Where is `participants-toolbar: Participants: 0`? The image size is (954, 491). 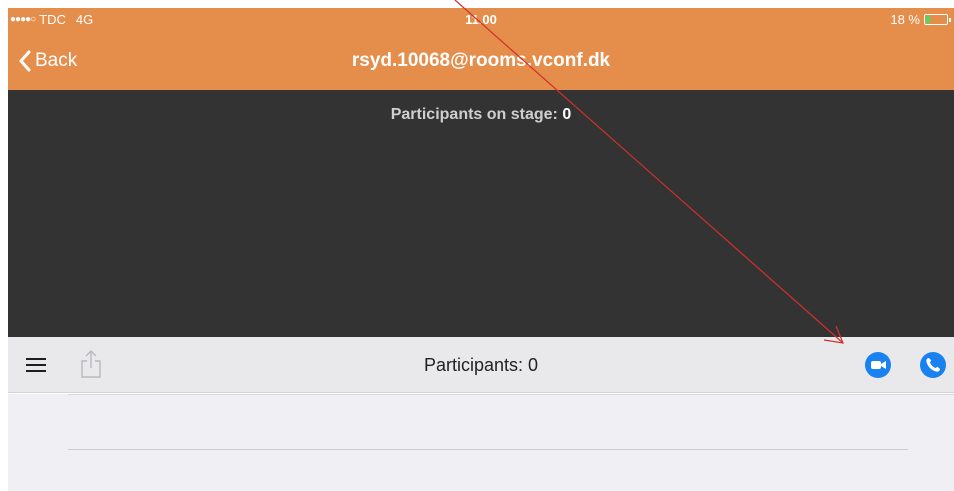
participants-toolbar: Participants: 0 is located at coordinates (481, 365).